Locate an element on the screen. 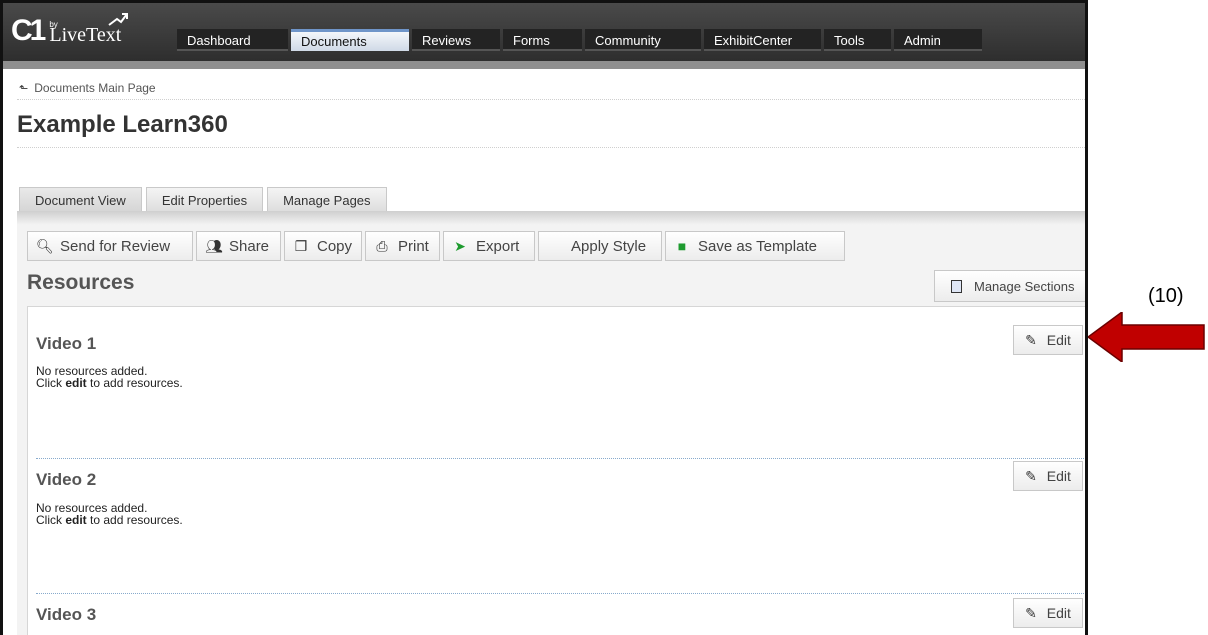 The height and width of the screenshot is (635, 1208). back-arrow-icon: ⬑ is located at coordinates (23, 88).